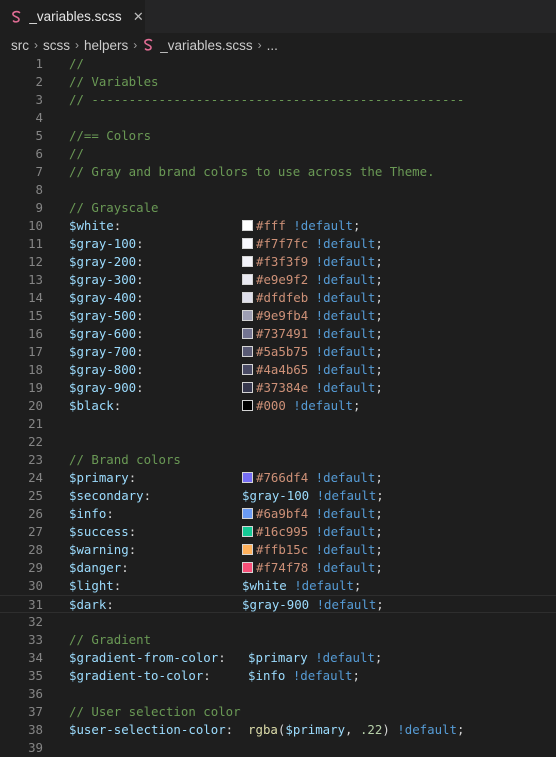  Describe the element at coordinates (278, 280) in the screenshot. I see `code-line: 13 $gray-300: #e9e9f2 !default;` at that location.